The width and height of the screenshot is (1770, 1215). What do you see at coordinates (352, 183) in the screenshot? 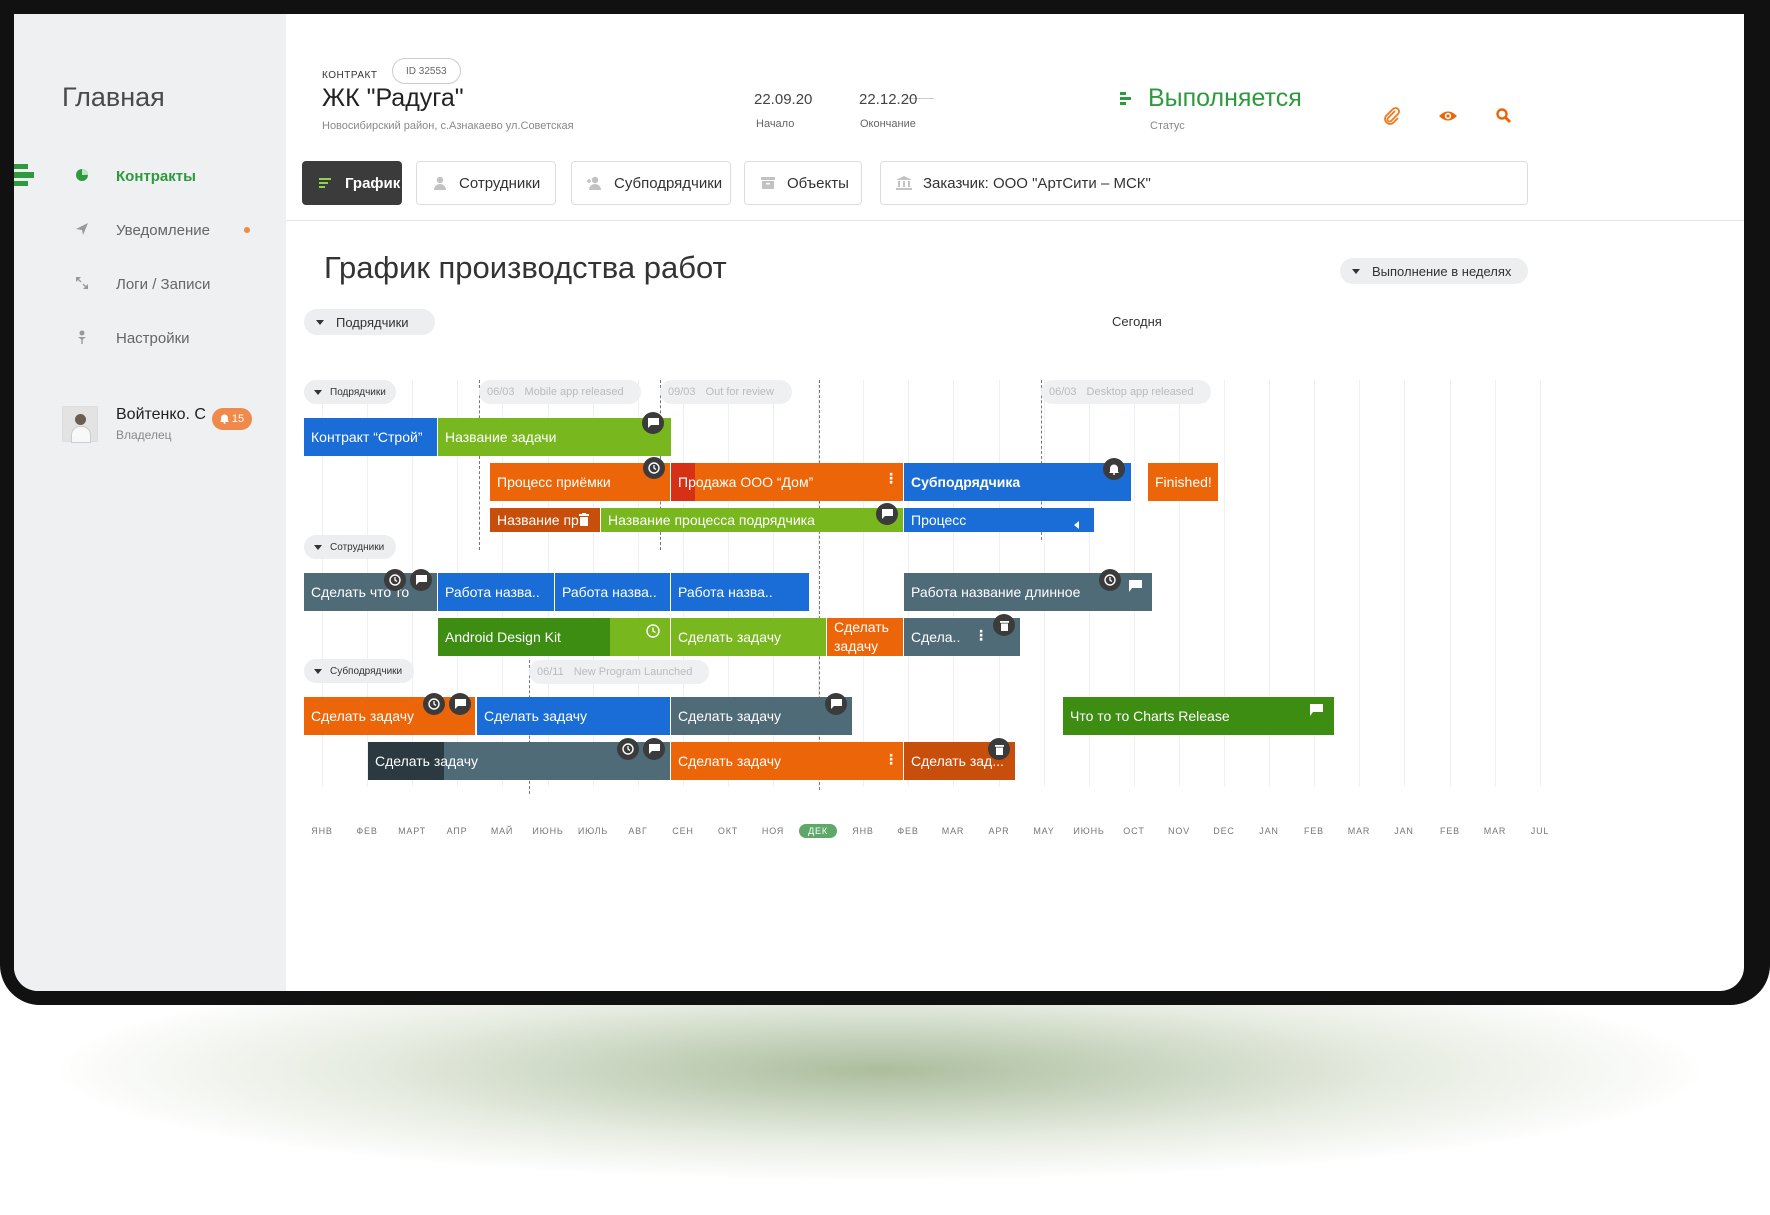
I see `tab-schedule: График` at bounding box center [352, 183].